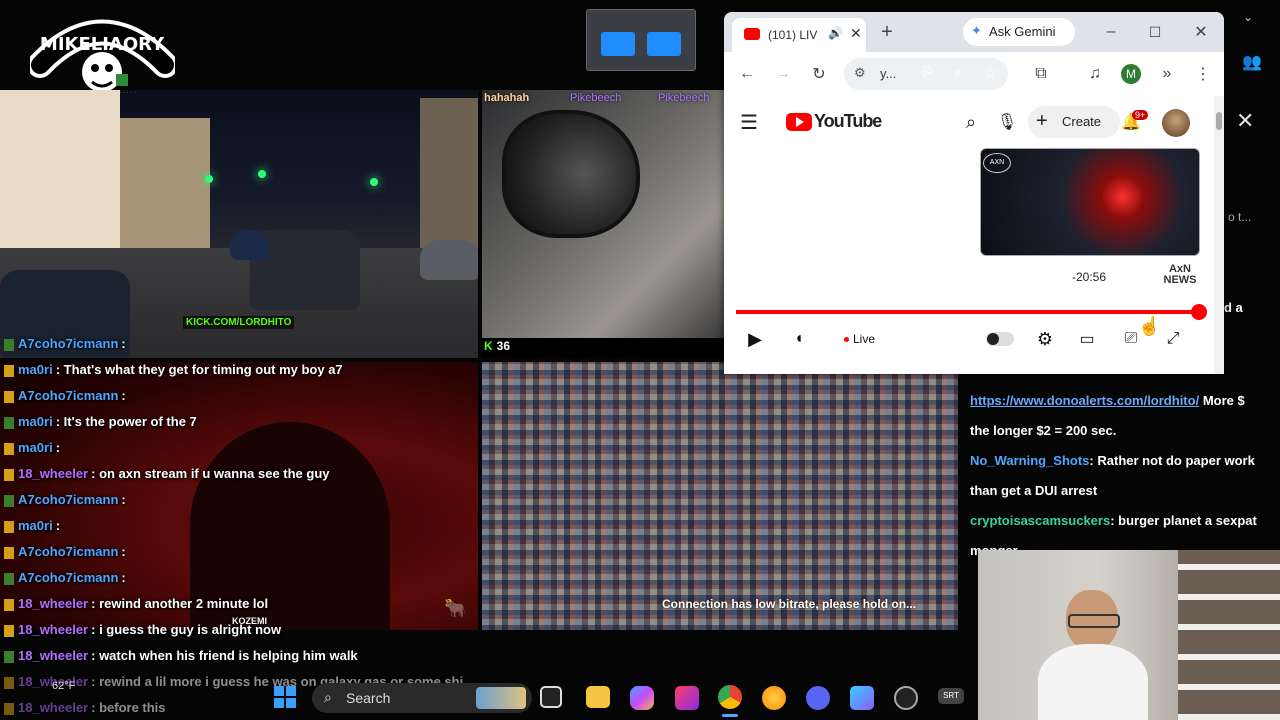  What do you see at coordinates (1087, 339) in the screenshot?
I see `miniplayer-icon: ▭` at bounding box center [1087, 339].